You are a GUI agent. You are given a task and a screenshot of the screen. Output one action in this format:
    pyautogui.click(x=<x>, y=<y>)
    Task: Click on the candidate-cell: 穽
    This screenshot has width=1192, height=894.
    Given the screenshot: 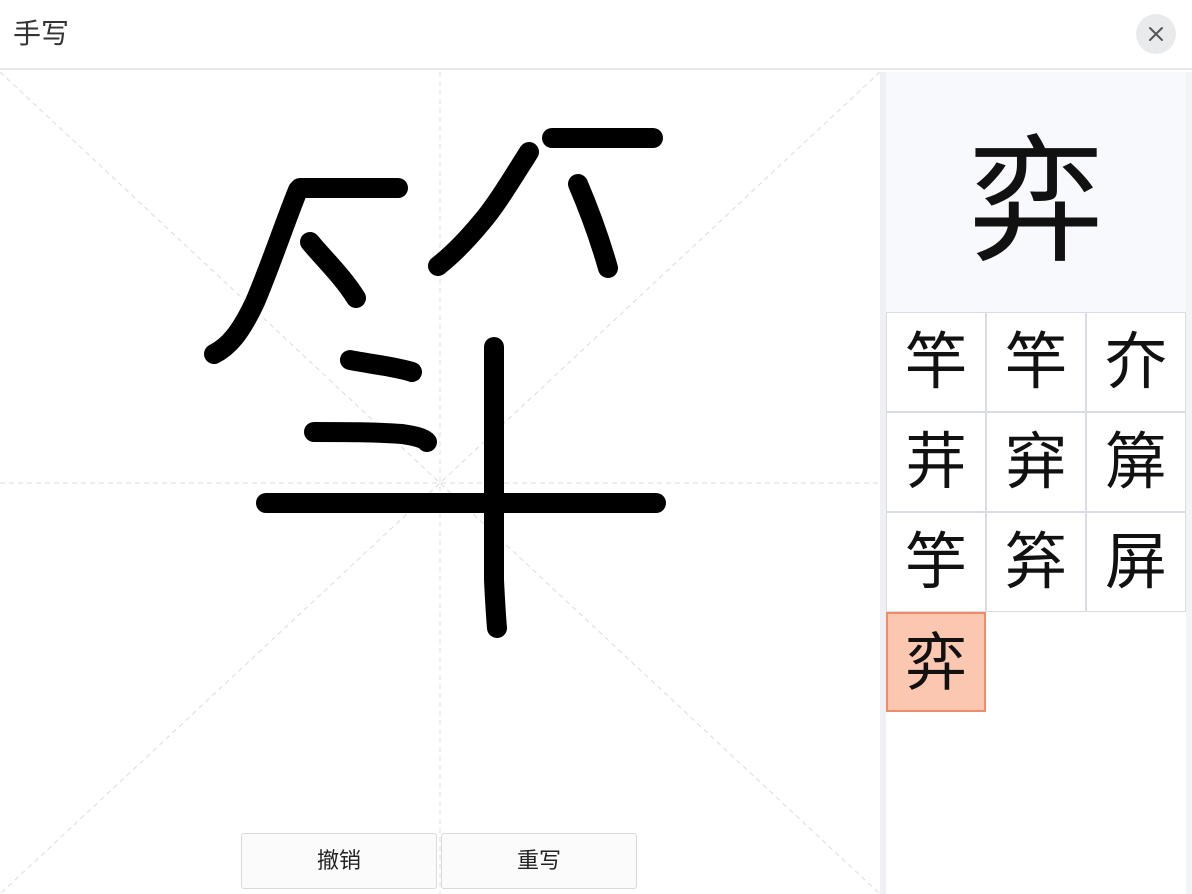 What is the action you would take?
    pyautogui.click(x=1036, y=462)
    